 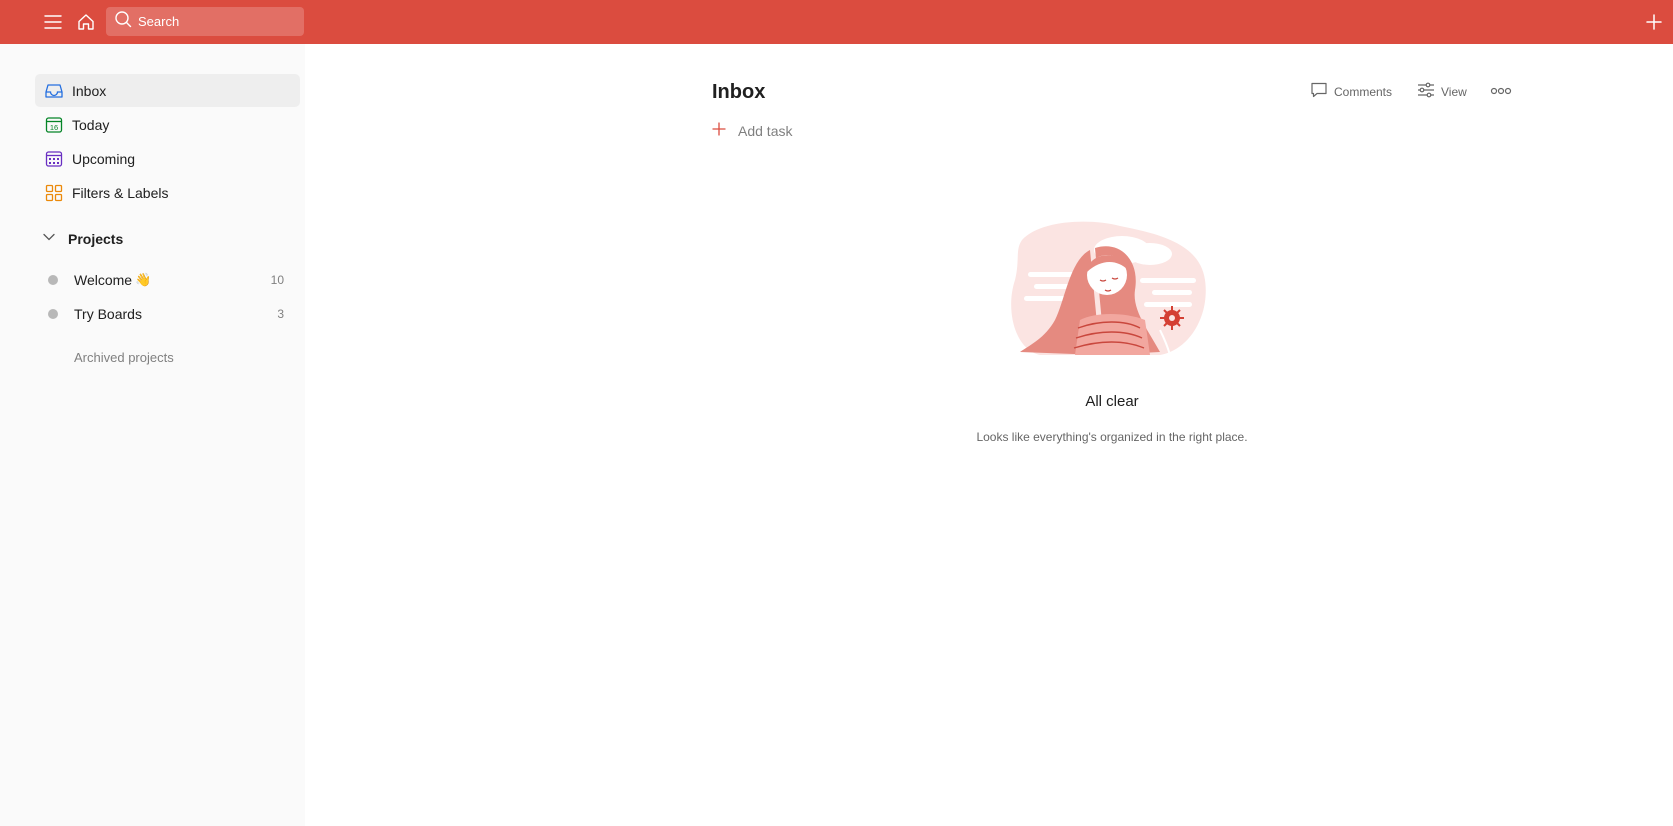 What do you see at coordinates (143, 279) in the screenshot?
I see `wave-emoji: 👋` at bounding box center [143, 279].